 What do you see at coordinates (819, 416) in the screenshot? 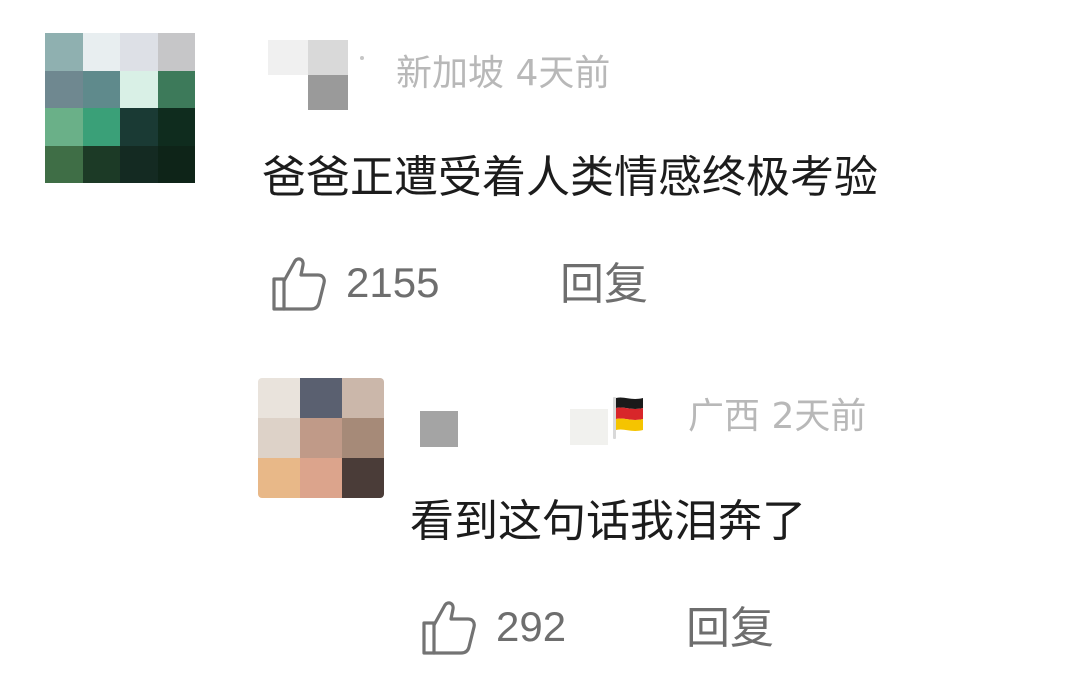
I see `timestamp: 2天前` at bounding box center [819, 416].